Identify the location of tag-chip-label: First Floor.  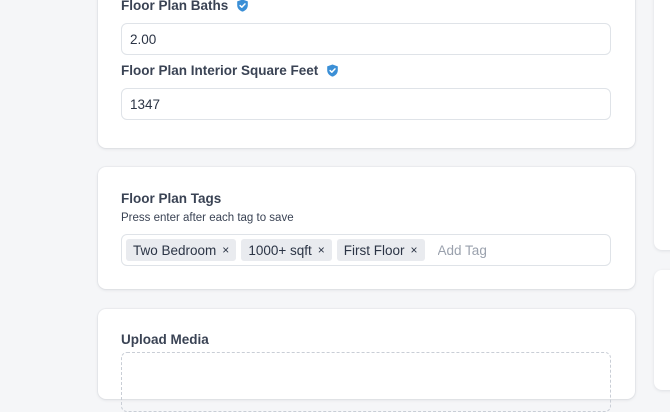
(374, 250).